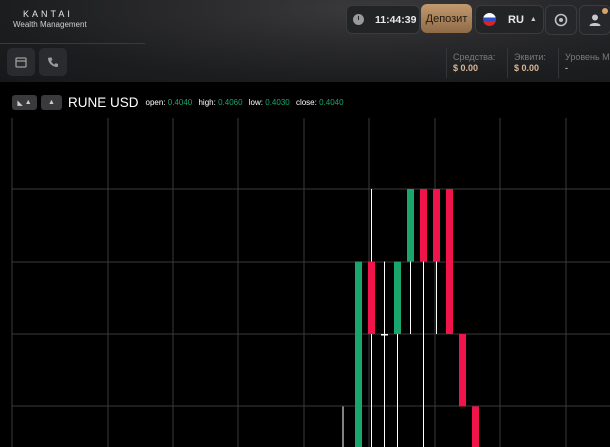 The height and width of the screenshot is (447, 610). Describe the element at coordinates (530, 57) in the screenshot. I see `stat-label: Эквити:` at that location.